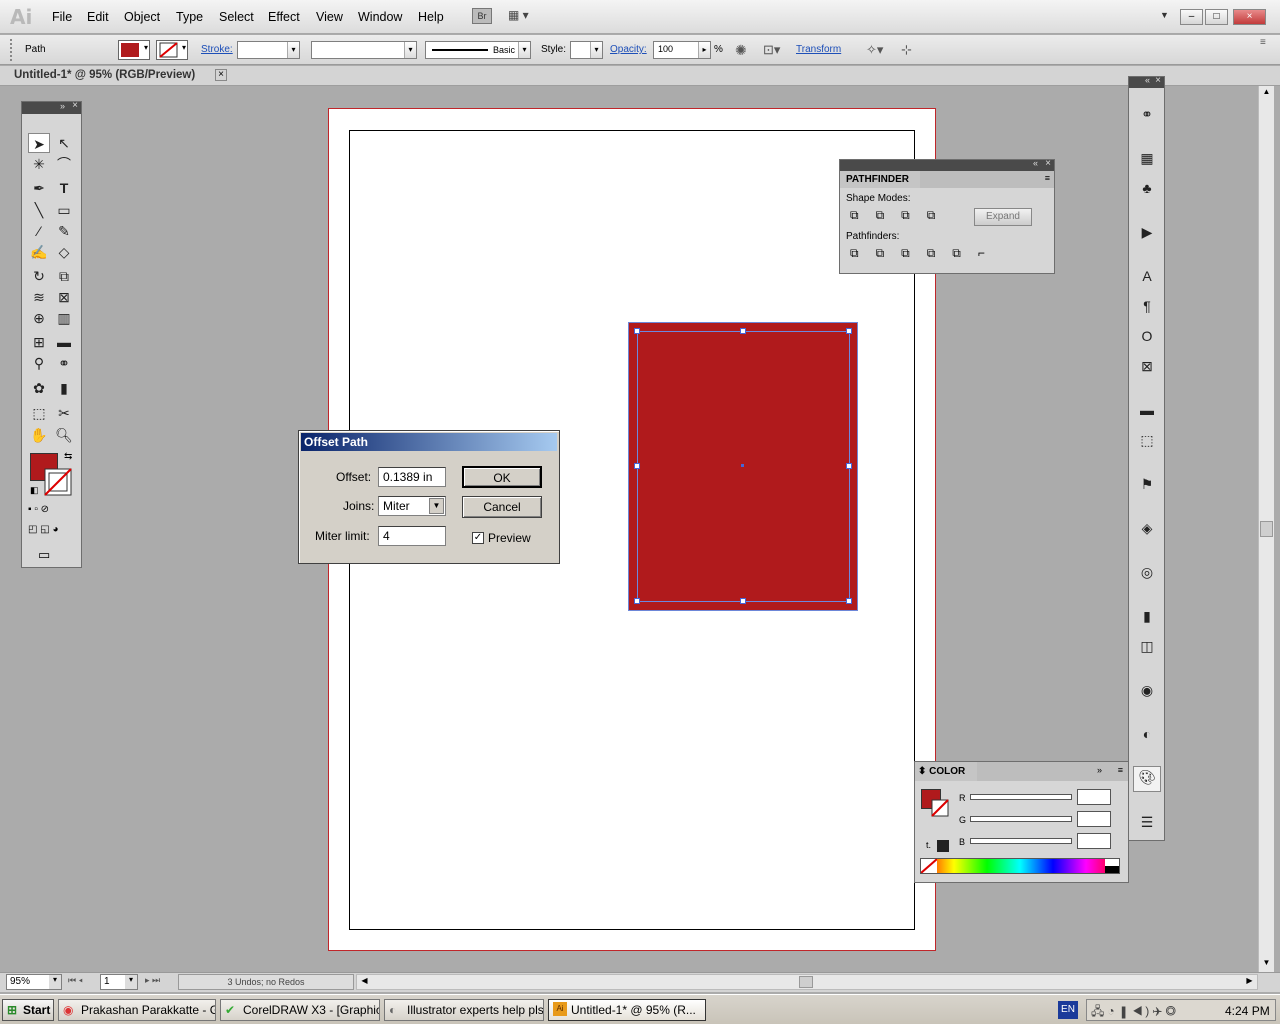  Describe the element at coordinates (928, 845) in the screenshot. I see `out-of-gamut-icon: t.` at that location.